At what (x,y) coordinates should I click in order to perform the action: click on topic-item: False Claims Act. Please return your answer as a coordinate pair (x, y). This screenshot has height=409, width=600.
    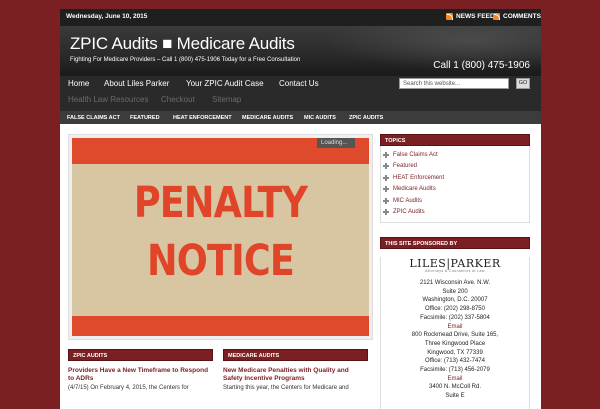
    Looking at the image, I should click on (456, 155).